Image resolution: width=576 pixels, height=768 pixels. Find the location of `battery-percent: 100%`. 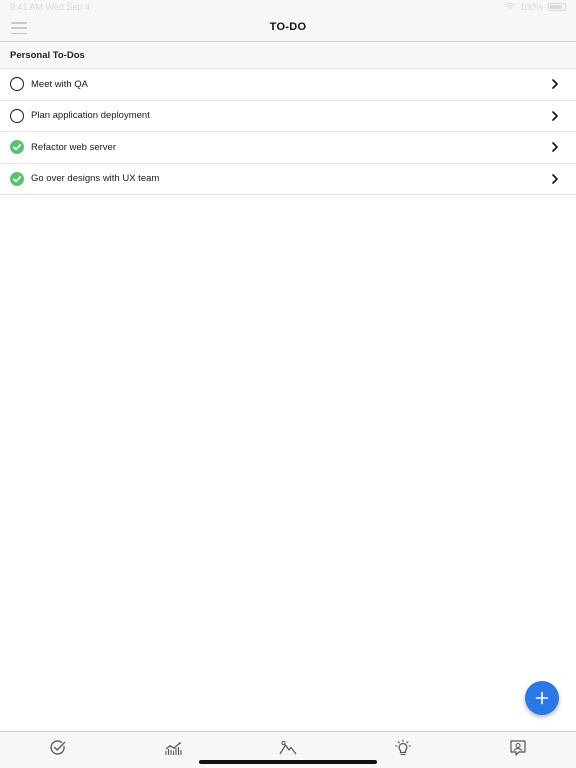

battery-percent: 100% is located at coordinates (531, 7).